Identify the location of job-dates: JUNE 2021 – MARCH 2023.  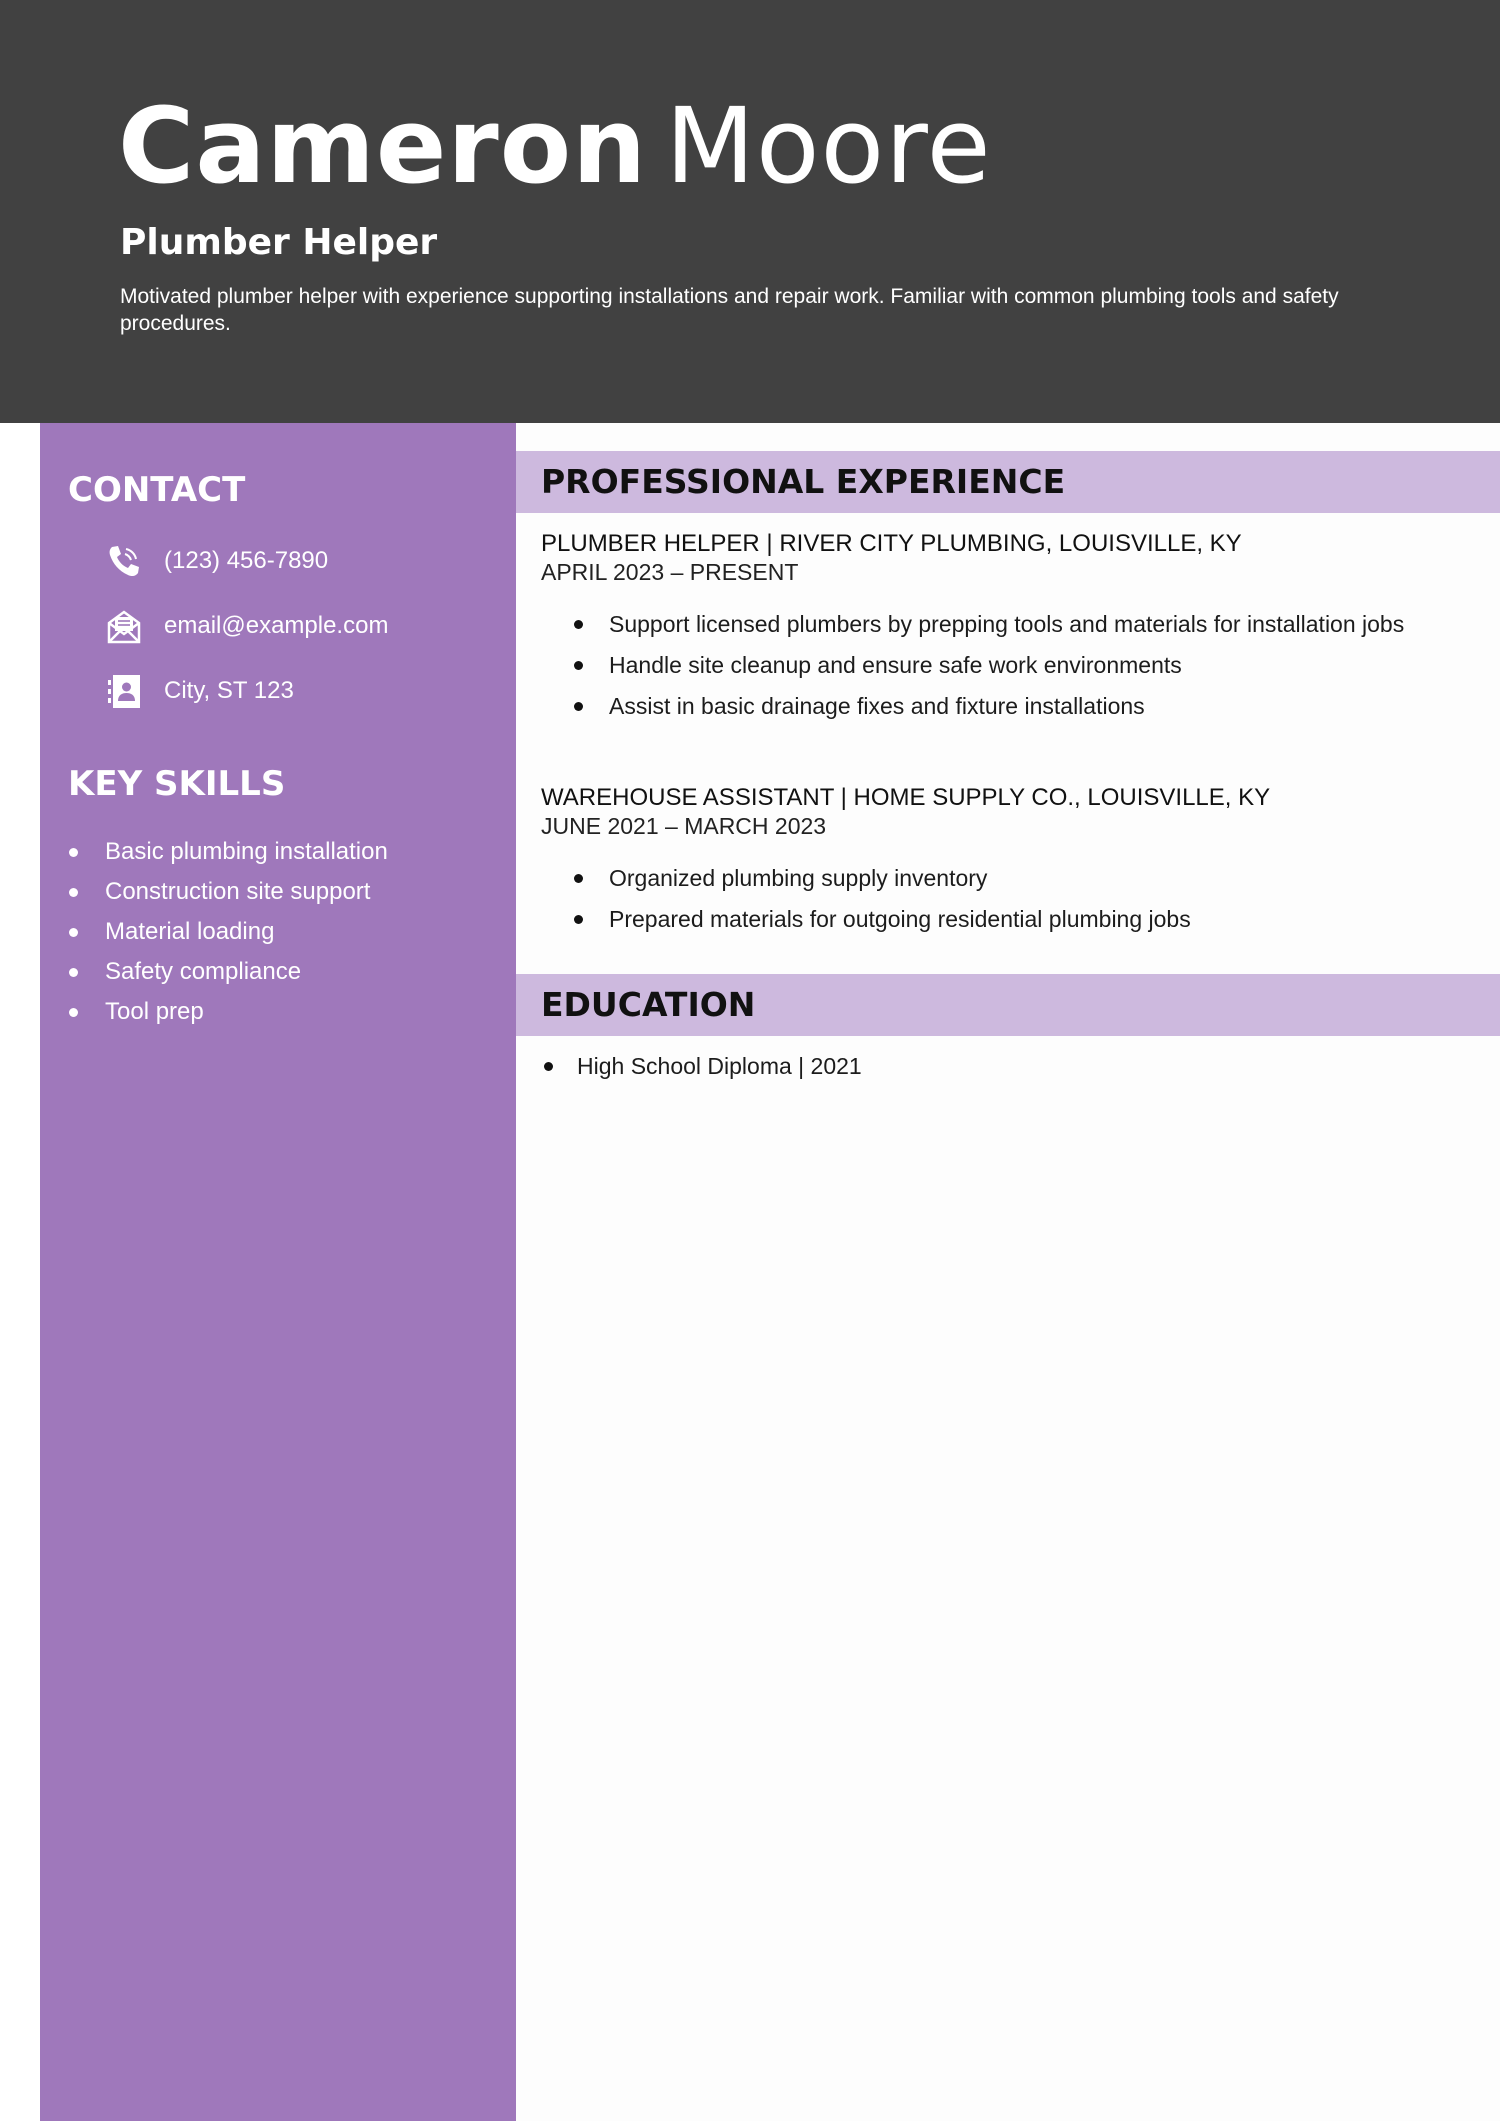
(684, 826).